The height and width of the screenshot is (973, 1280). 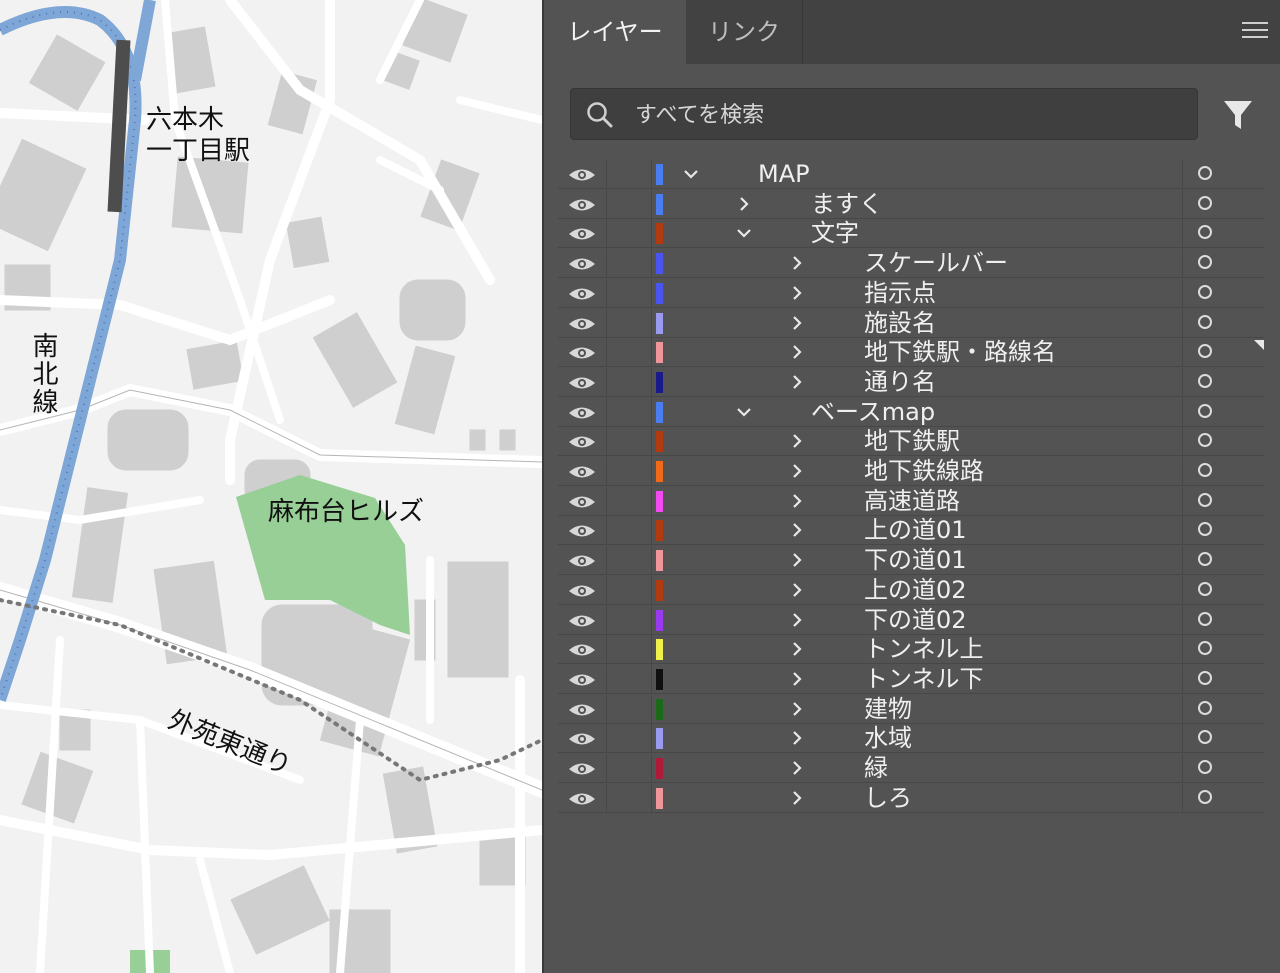 What do you see at coordinates (911, 204) in the screenshot?
I see `layer-row: ますく` at bounding box center [911, 204].